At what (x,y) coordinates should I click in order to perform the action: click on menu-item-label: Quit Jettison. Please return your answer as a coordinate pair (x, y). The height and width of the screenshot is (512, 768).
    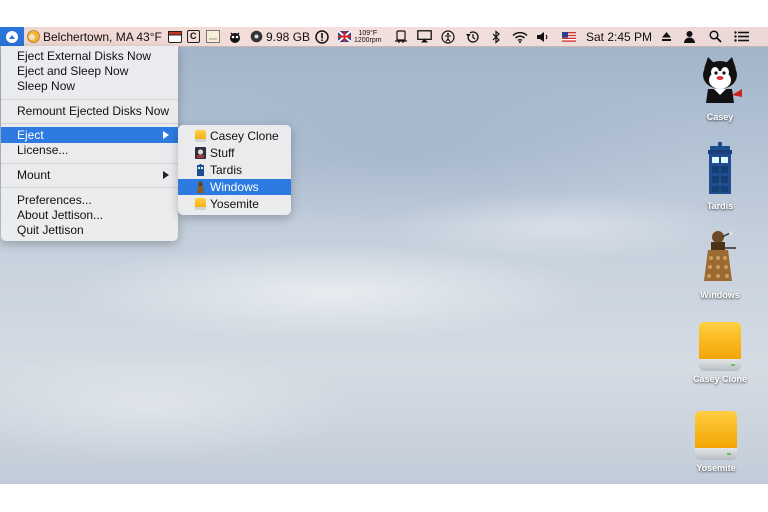
    Looking at the image, I should click on (50, 230).